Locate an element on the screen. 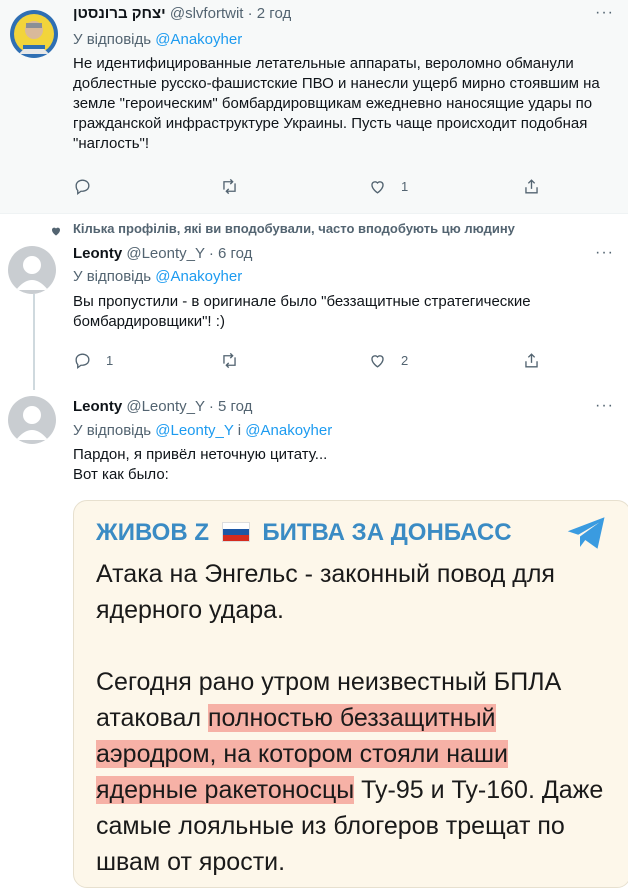  like-count: 2 is located at coordinates (405, 360).